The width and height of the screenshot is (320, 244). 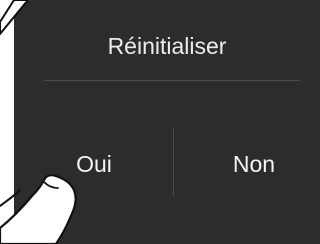 What do you see at coordinates (167, 46) in the screenshot?
I see `dialog-title: Réinitialiser` at bounding box center [167, 46].